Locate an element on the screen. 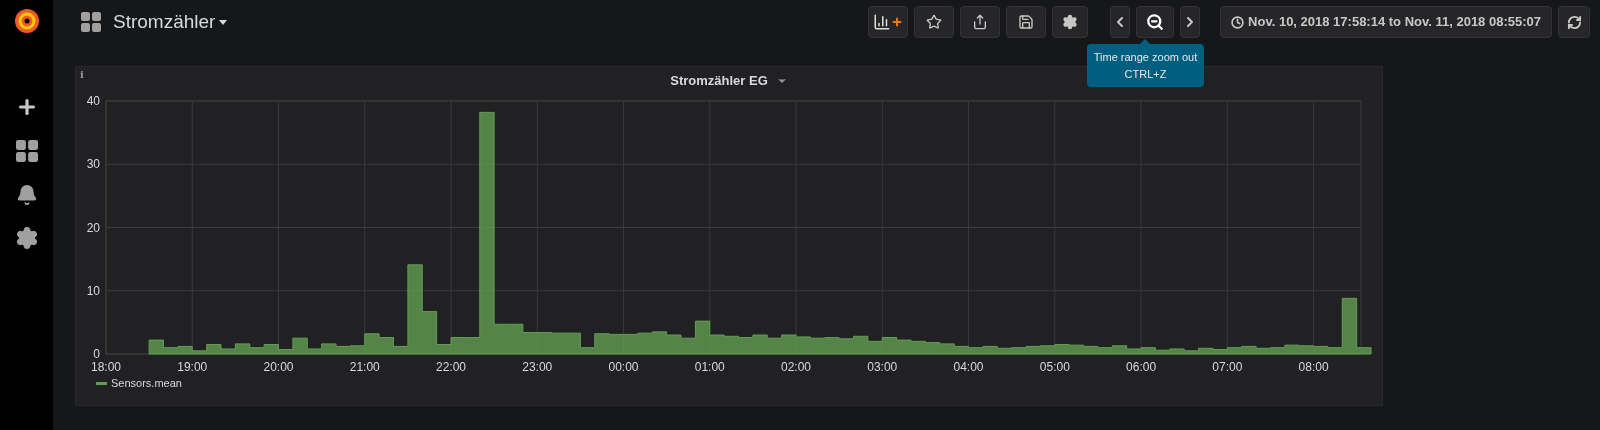 This screenshot has width=1600, height=430. x-tick-label: 03:00 is located at coordinates (882, 367).